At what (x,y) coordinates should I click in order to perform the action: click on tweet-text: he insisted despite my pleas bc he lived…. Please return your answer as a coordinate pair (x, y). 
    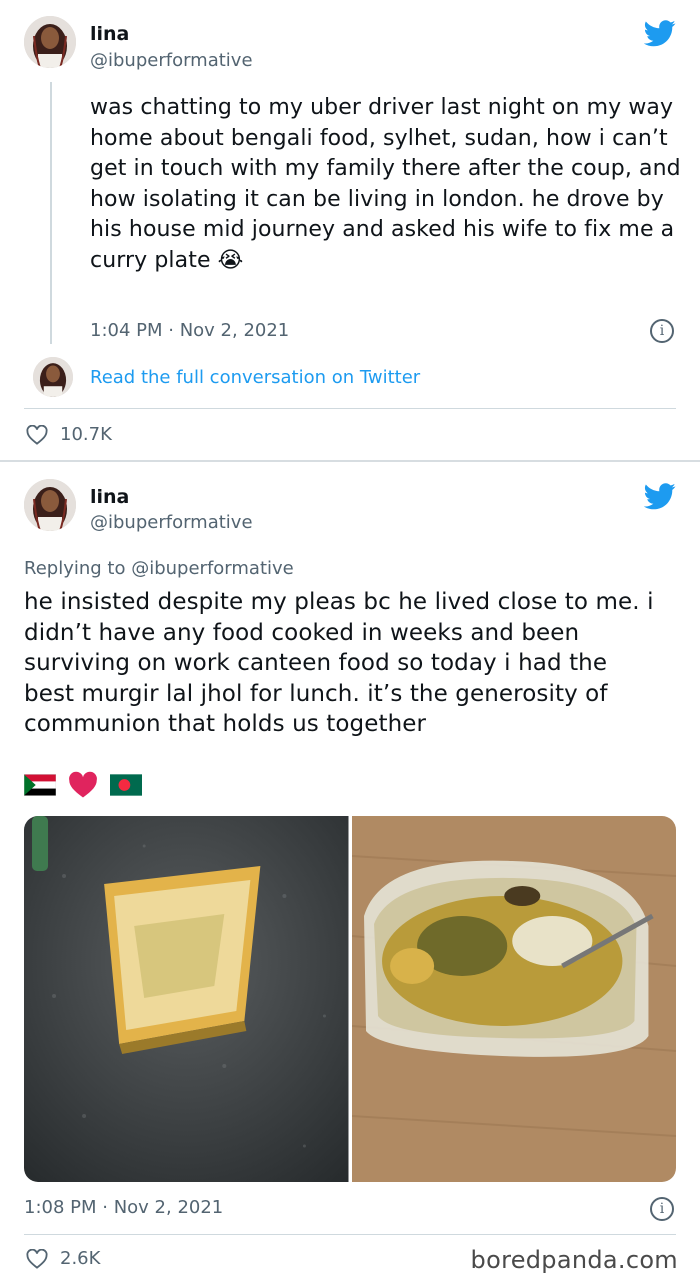
    Looking at the image, I should click on (339, 663).